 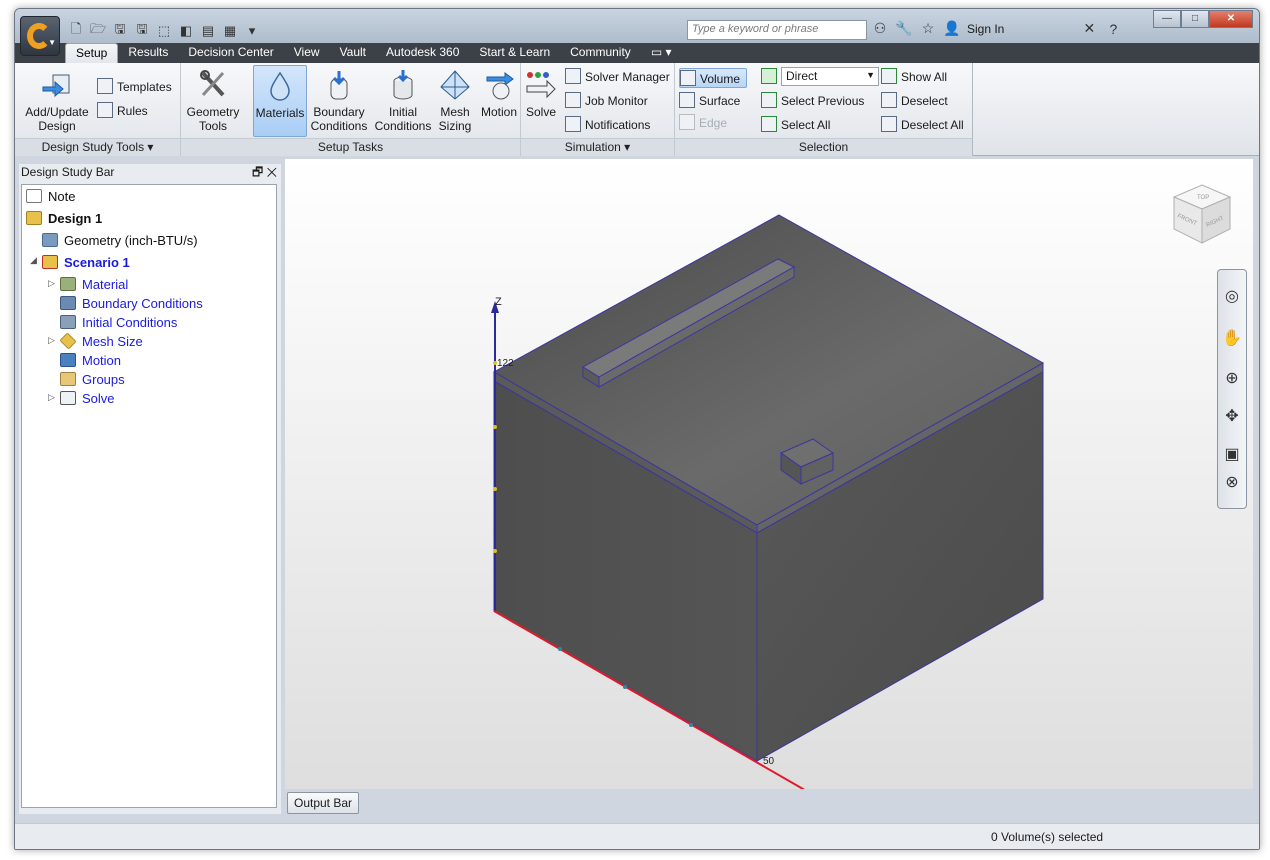 What do you see at coordinates (455, 85) in the screenshot?
I see `mesh-sizing-icon` at bounding box center [455, 85].